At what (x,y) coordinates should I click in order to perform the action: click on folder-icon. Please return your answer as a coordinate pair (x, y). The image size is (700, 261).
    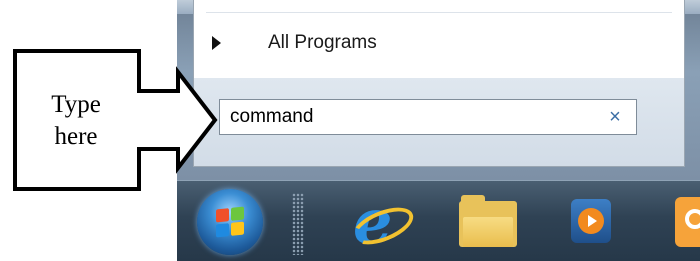
    Looking at the image, I should click on (488, 222).